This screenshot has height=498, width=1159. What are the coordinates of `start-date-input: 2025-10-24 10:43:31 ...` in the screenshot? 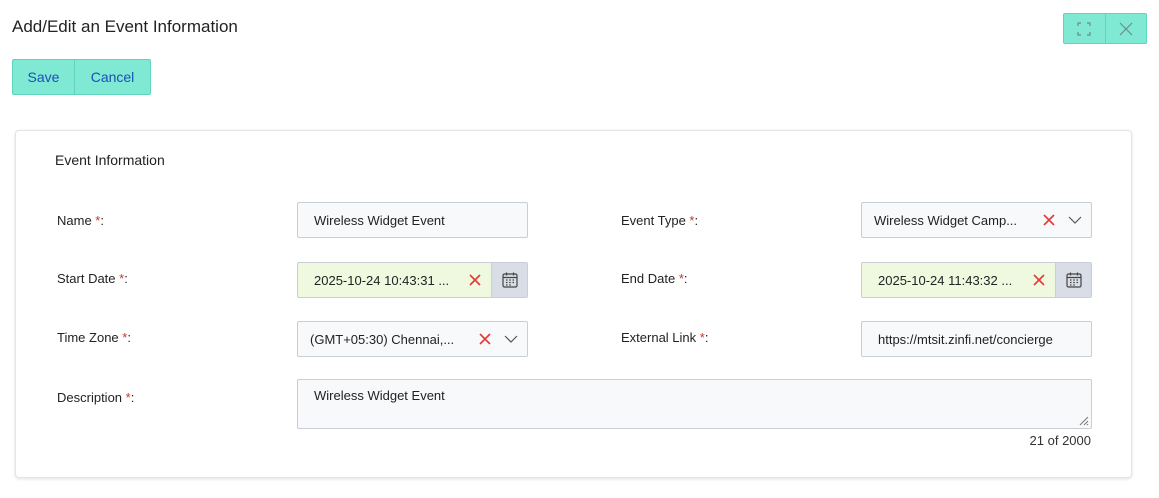 It's located at (412, 280).